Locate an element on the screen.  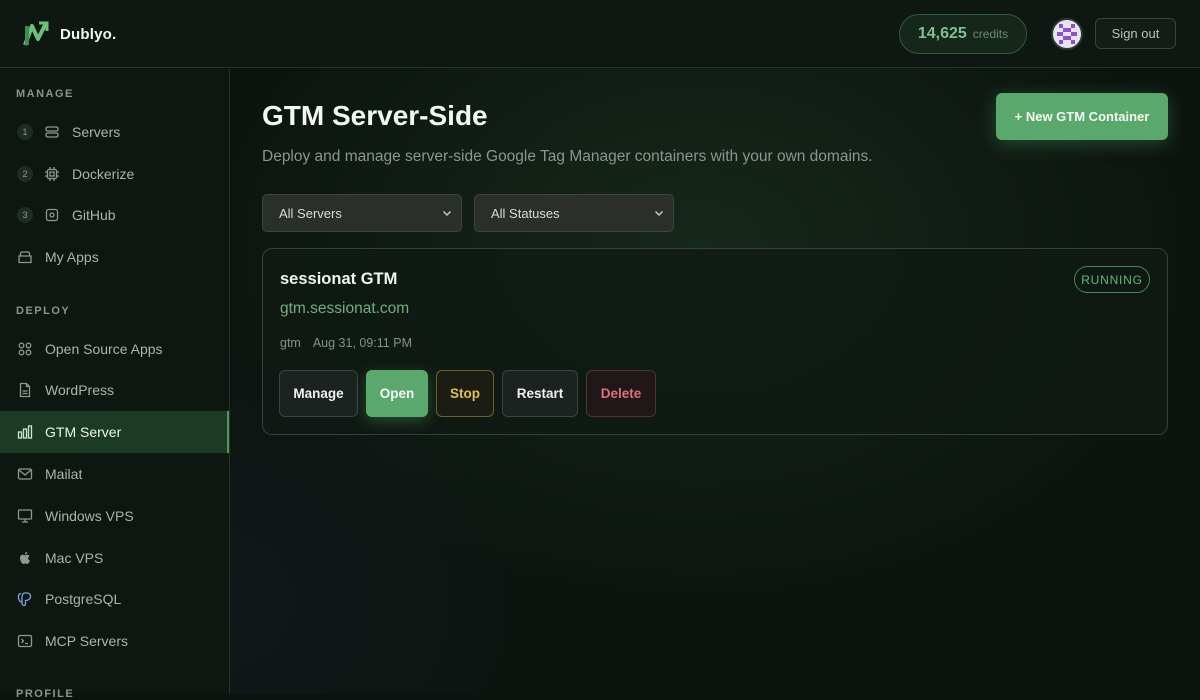
page-title: GTM Server-Side is located at coordinates (375, 115).